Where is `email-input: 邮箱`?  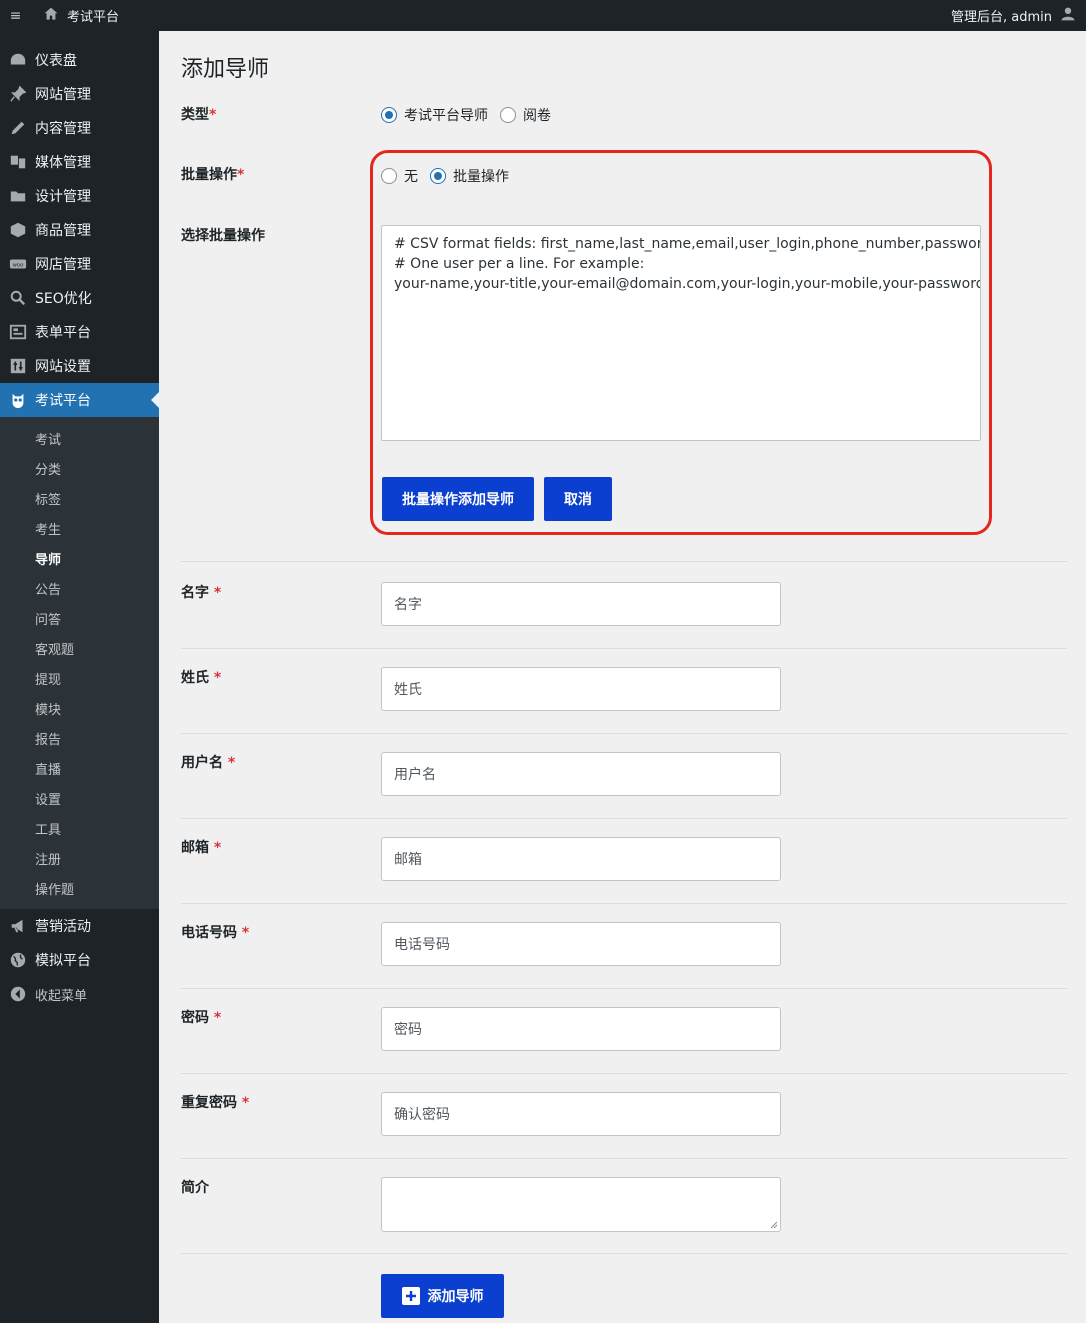 email-input: 邮箱 is located at coordinates (581, 859).